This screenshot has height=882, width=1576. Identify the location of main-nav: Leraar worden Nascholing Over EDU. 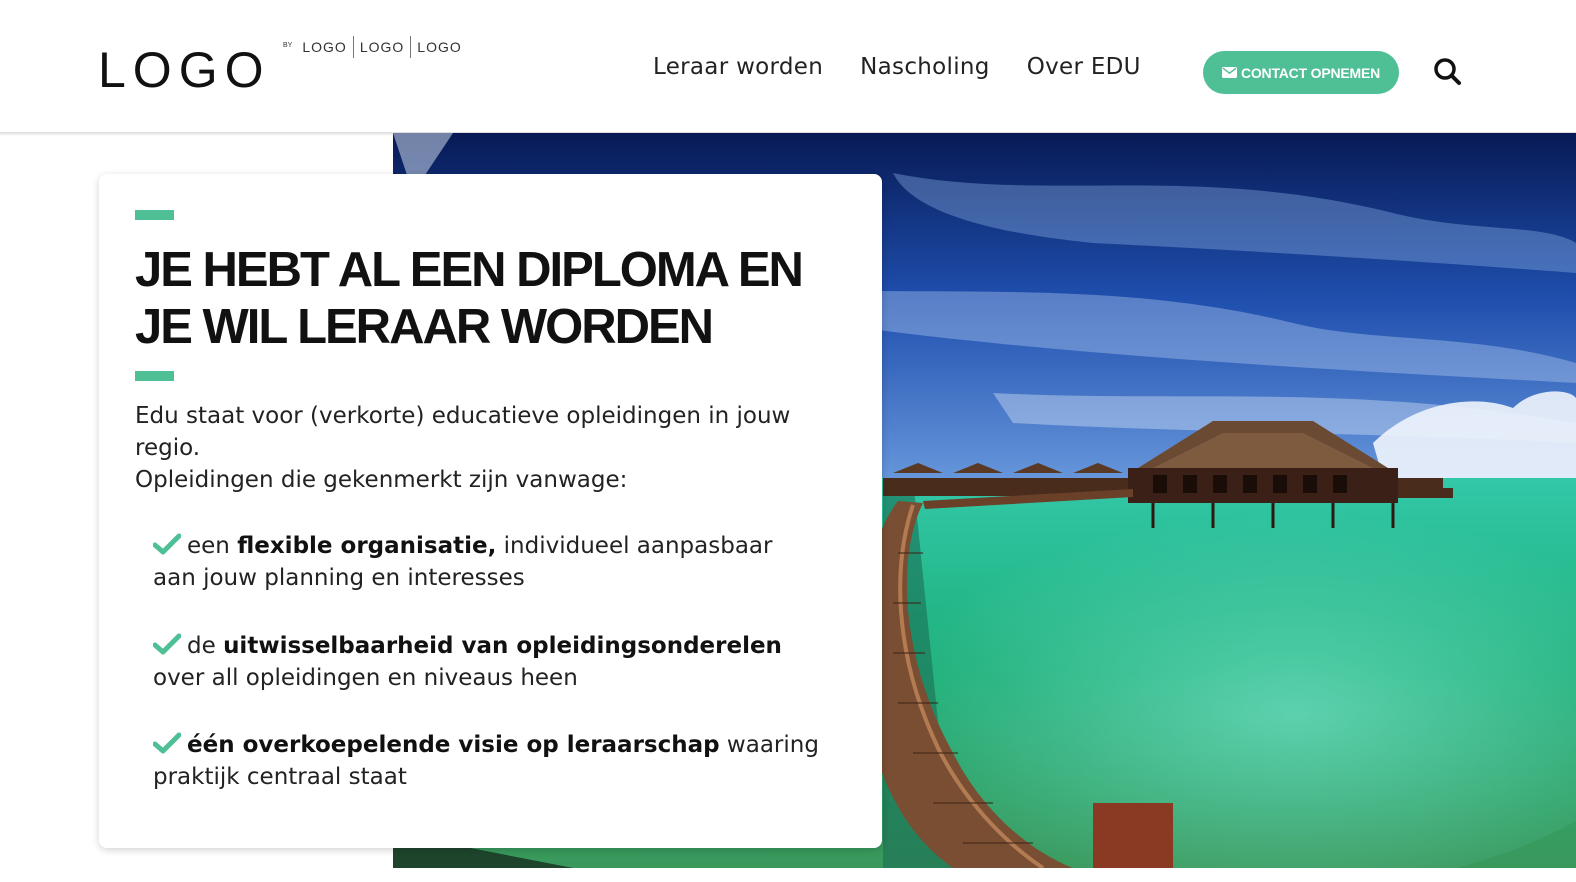
(915, 67).